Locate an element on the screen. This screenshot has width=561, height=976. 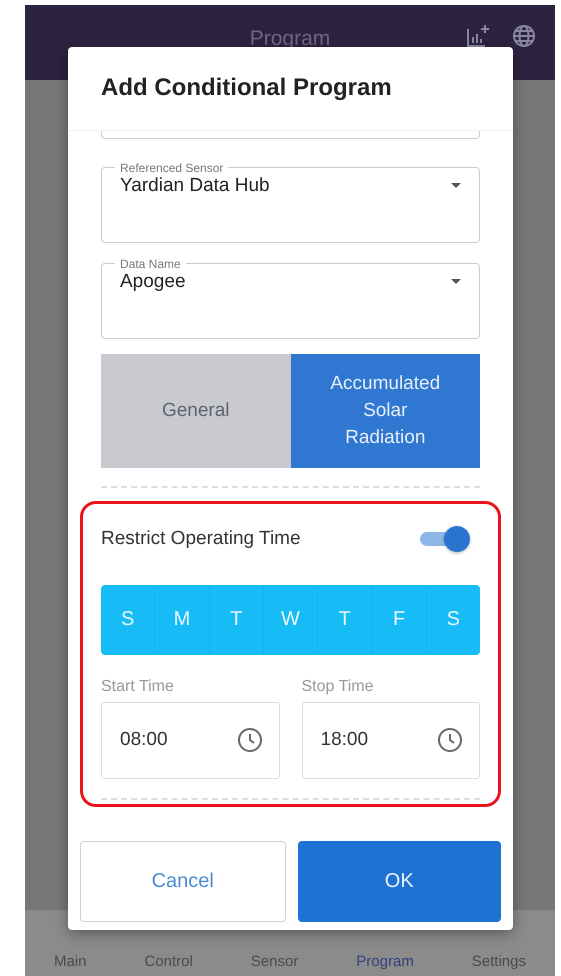
field-label: Start Time is located at coordinates (138, 687).